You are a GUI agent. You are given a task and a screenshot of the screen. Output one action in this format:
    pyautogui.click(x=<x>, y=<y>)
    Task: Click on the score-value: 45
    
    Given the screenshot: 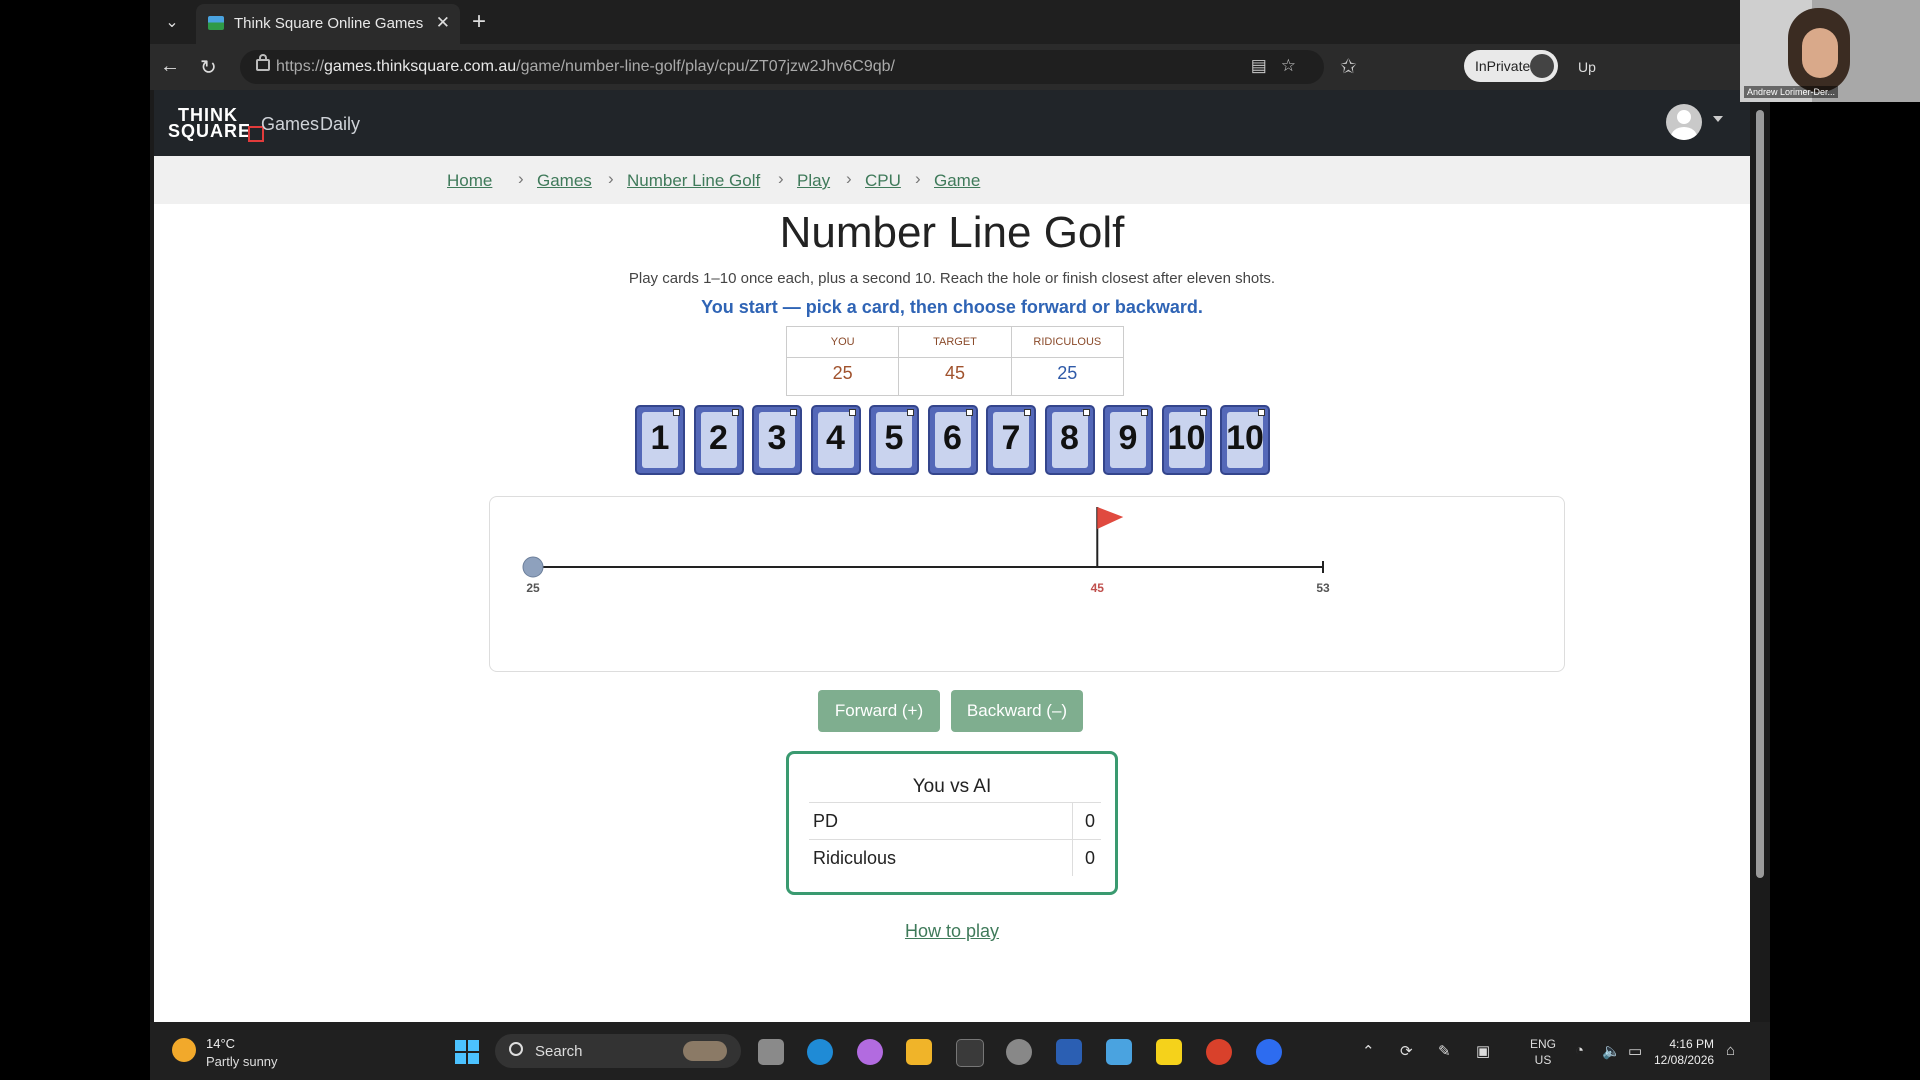 What is the action you would take?
    pyautogui.click(x=954, y=373)
    